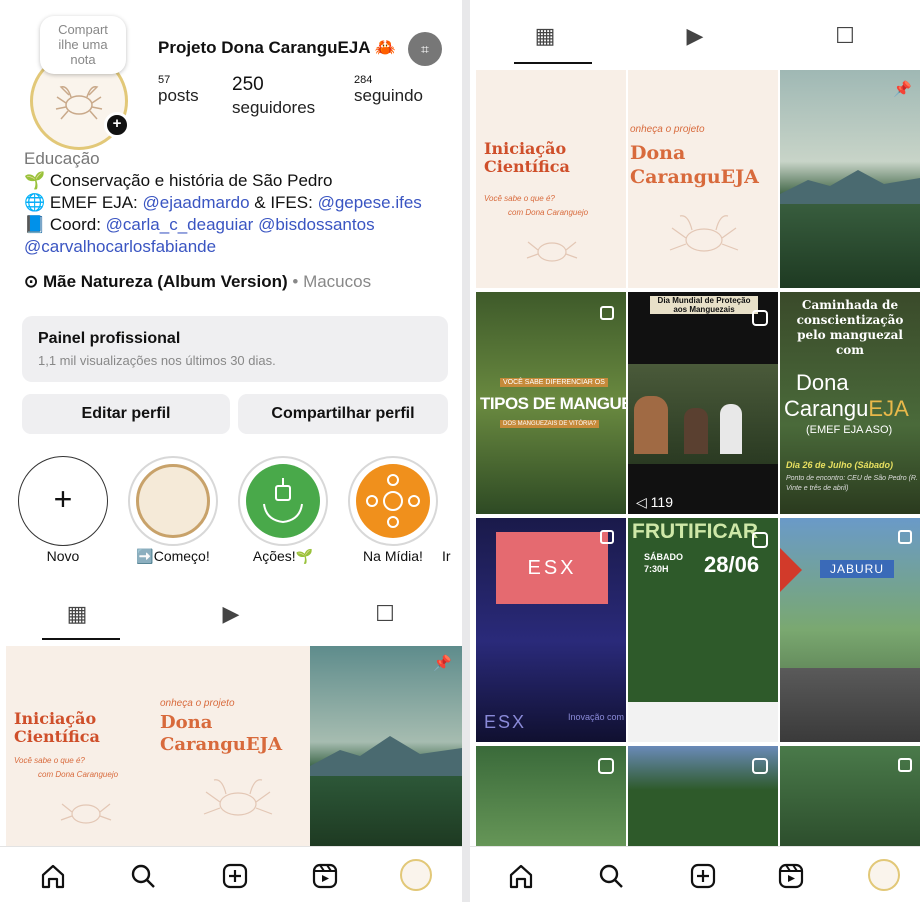 The image size is (920, 902). What do you see at coordinates (363, 80) in the screenshot?
I see `following-count: 284` at bounding box center [363, 80].